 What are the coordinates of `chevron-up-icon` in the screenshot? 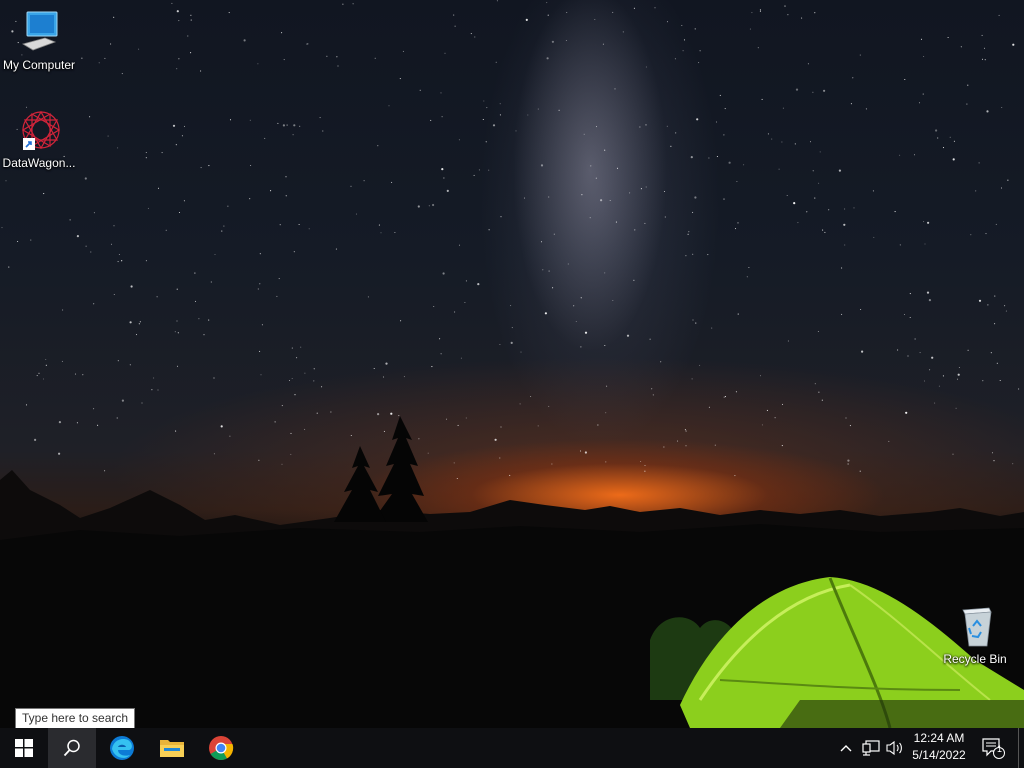 It's located at (846, 748).